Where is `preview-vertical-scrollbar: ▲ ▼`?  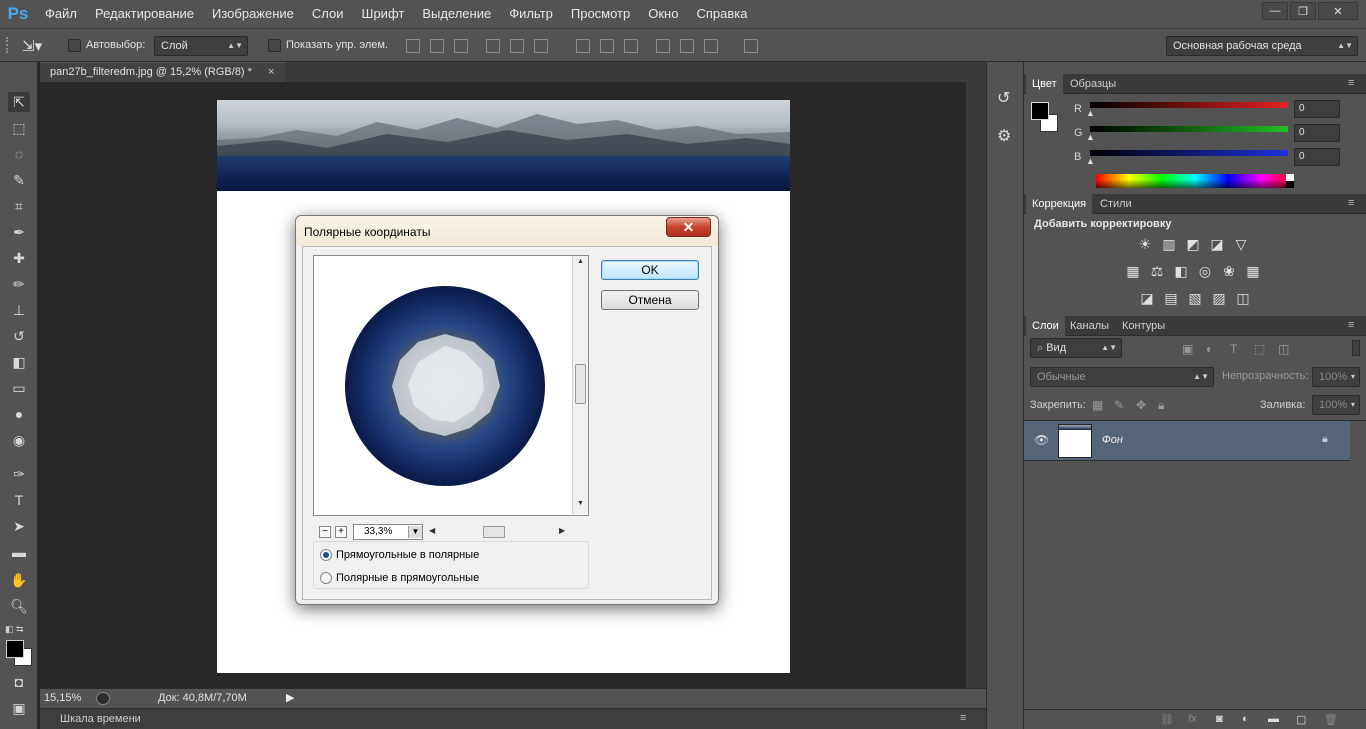
preview-vertical-scrollbar: ▲ ▼ is located at coordinates (580, 385).